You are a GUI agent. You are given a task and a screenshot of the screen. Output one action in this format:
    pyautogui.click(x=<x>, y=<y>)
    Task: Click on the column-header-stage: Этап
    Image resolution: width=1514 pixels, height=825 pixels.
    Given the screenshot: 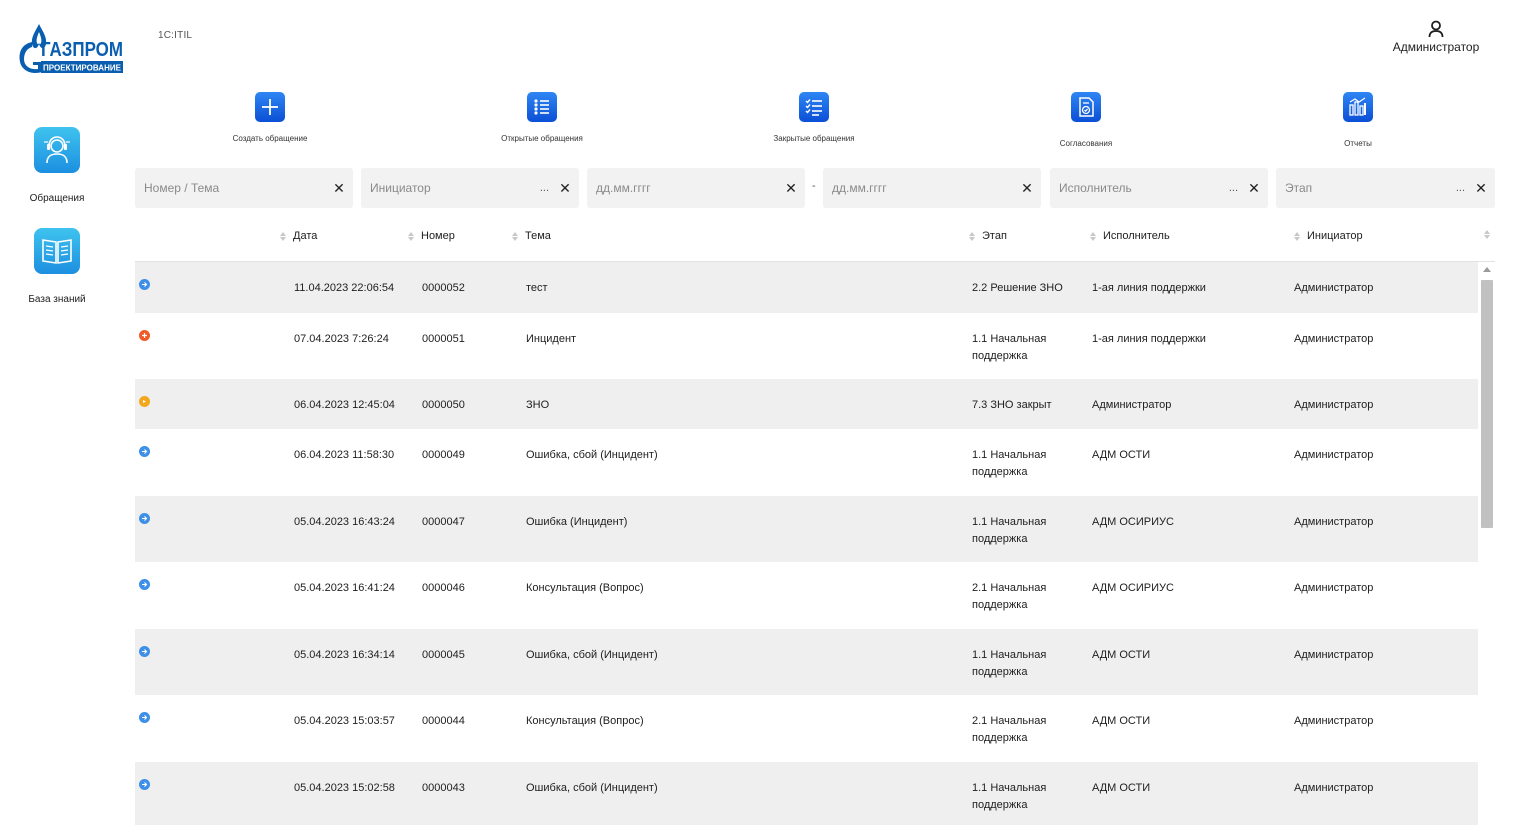 What is the action you would take?
    pyautogui.click(x=988, y=236)
    